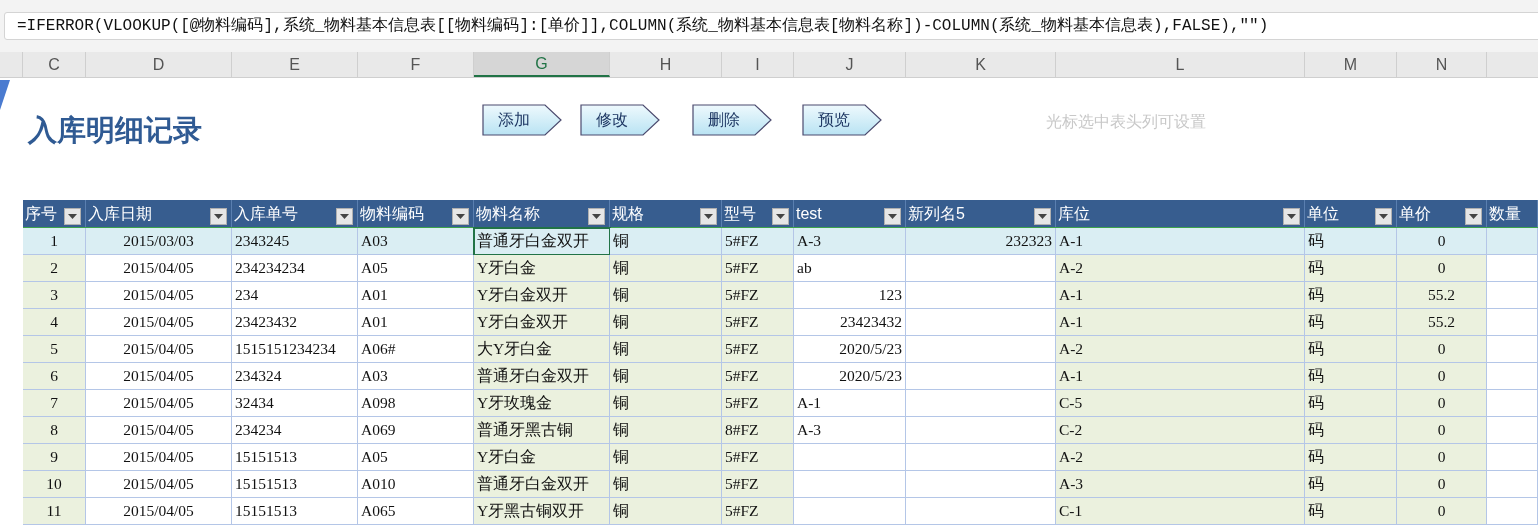  Describe the element at coordinates (120, 213) in the screenshot. I see `column-header: 入库日期` at that location.